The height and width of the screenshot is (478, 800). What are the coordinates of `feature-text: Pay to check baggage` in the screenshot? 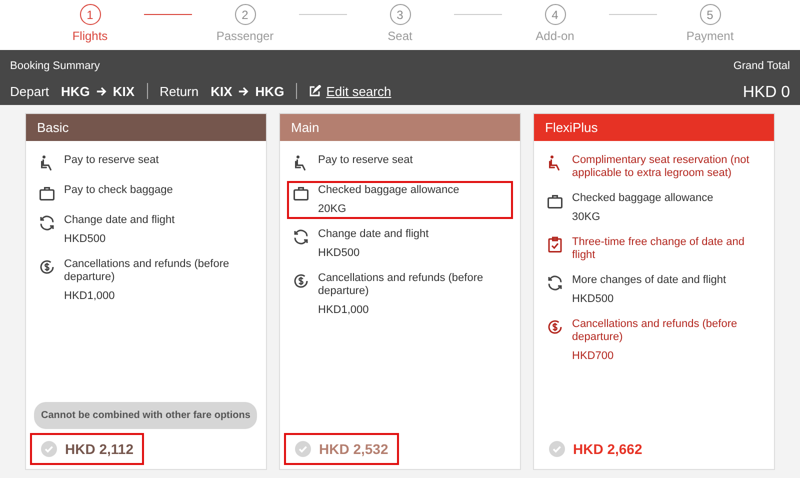 It's located at (118, 190).